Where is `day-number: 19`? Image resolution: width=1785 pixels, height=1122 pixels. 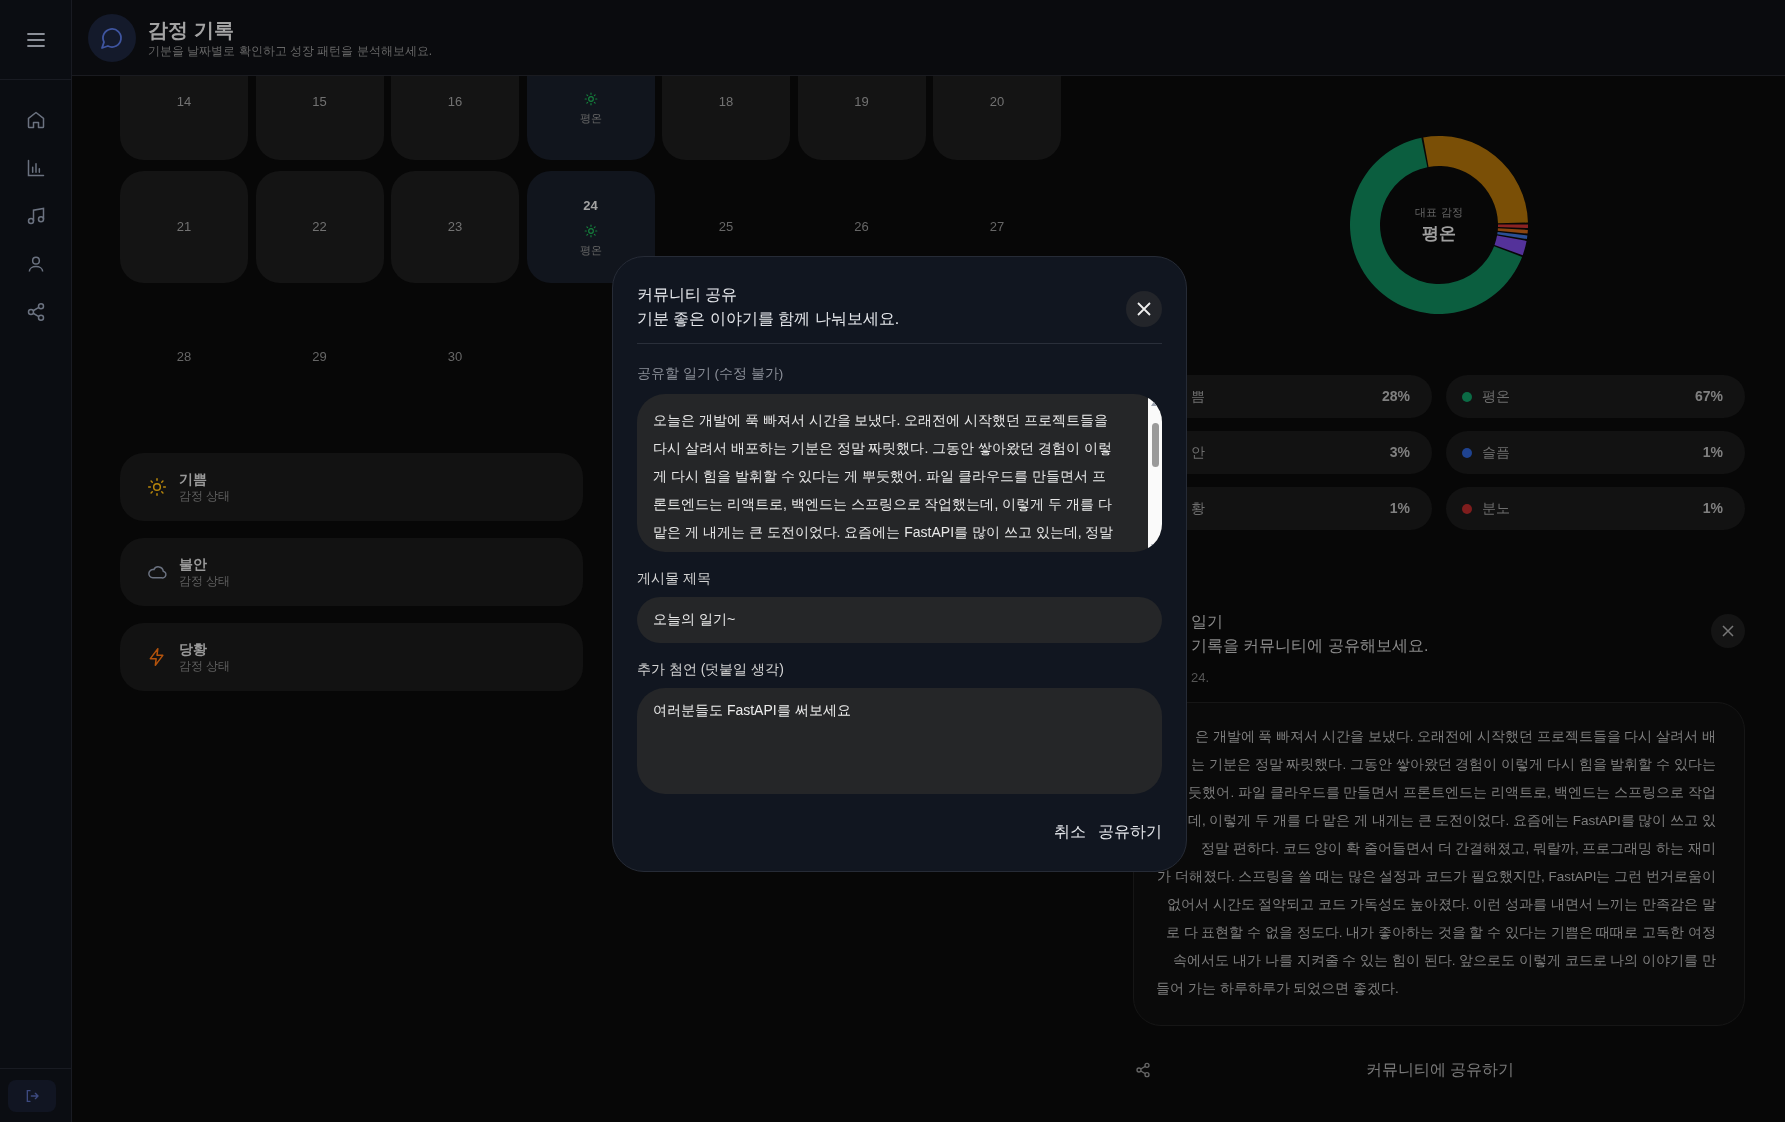 day-number: 19 is located at coordinates (861, 102).